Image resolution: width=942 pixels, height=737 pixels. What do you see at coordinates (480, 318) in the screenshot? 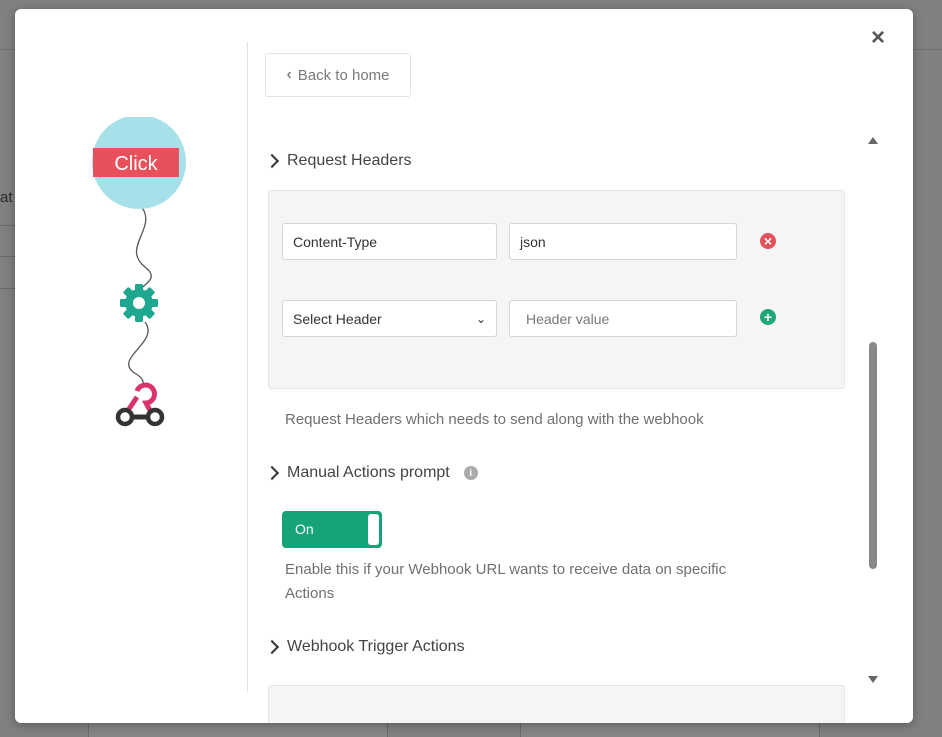
I see `chevron-down-icon: ⌄` at bounding box center [480, 318].